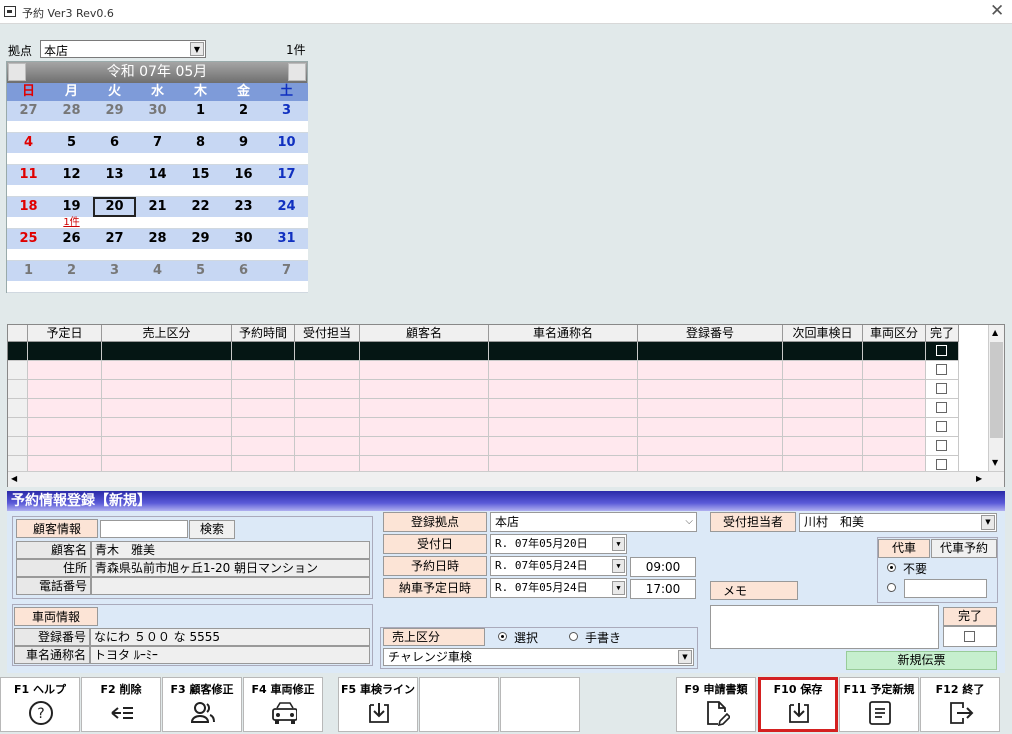  What do you see at coordinates (297, 72) in the screenshot?
I see `next-month-button` at bounding box center [297, 72].